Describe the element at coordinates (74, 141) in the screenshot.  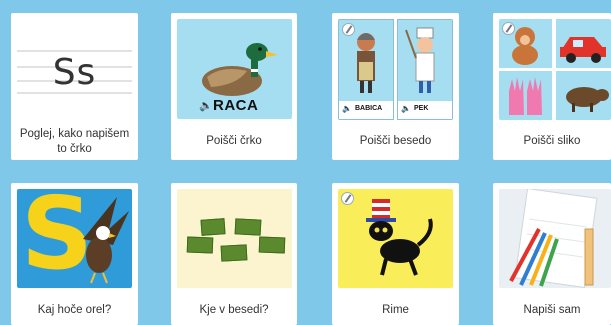
I see `card-caption: Poglej, kako napišem to črko` at that location.